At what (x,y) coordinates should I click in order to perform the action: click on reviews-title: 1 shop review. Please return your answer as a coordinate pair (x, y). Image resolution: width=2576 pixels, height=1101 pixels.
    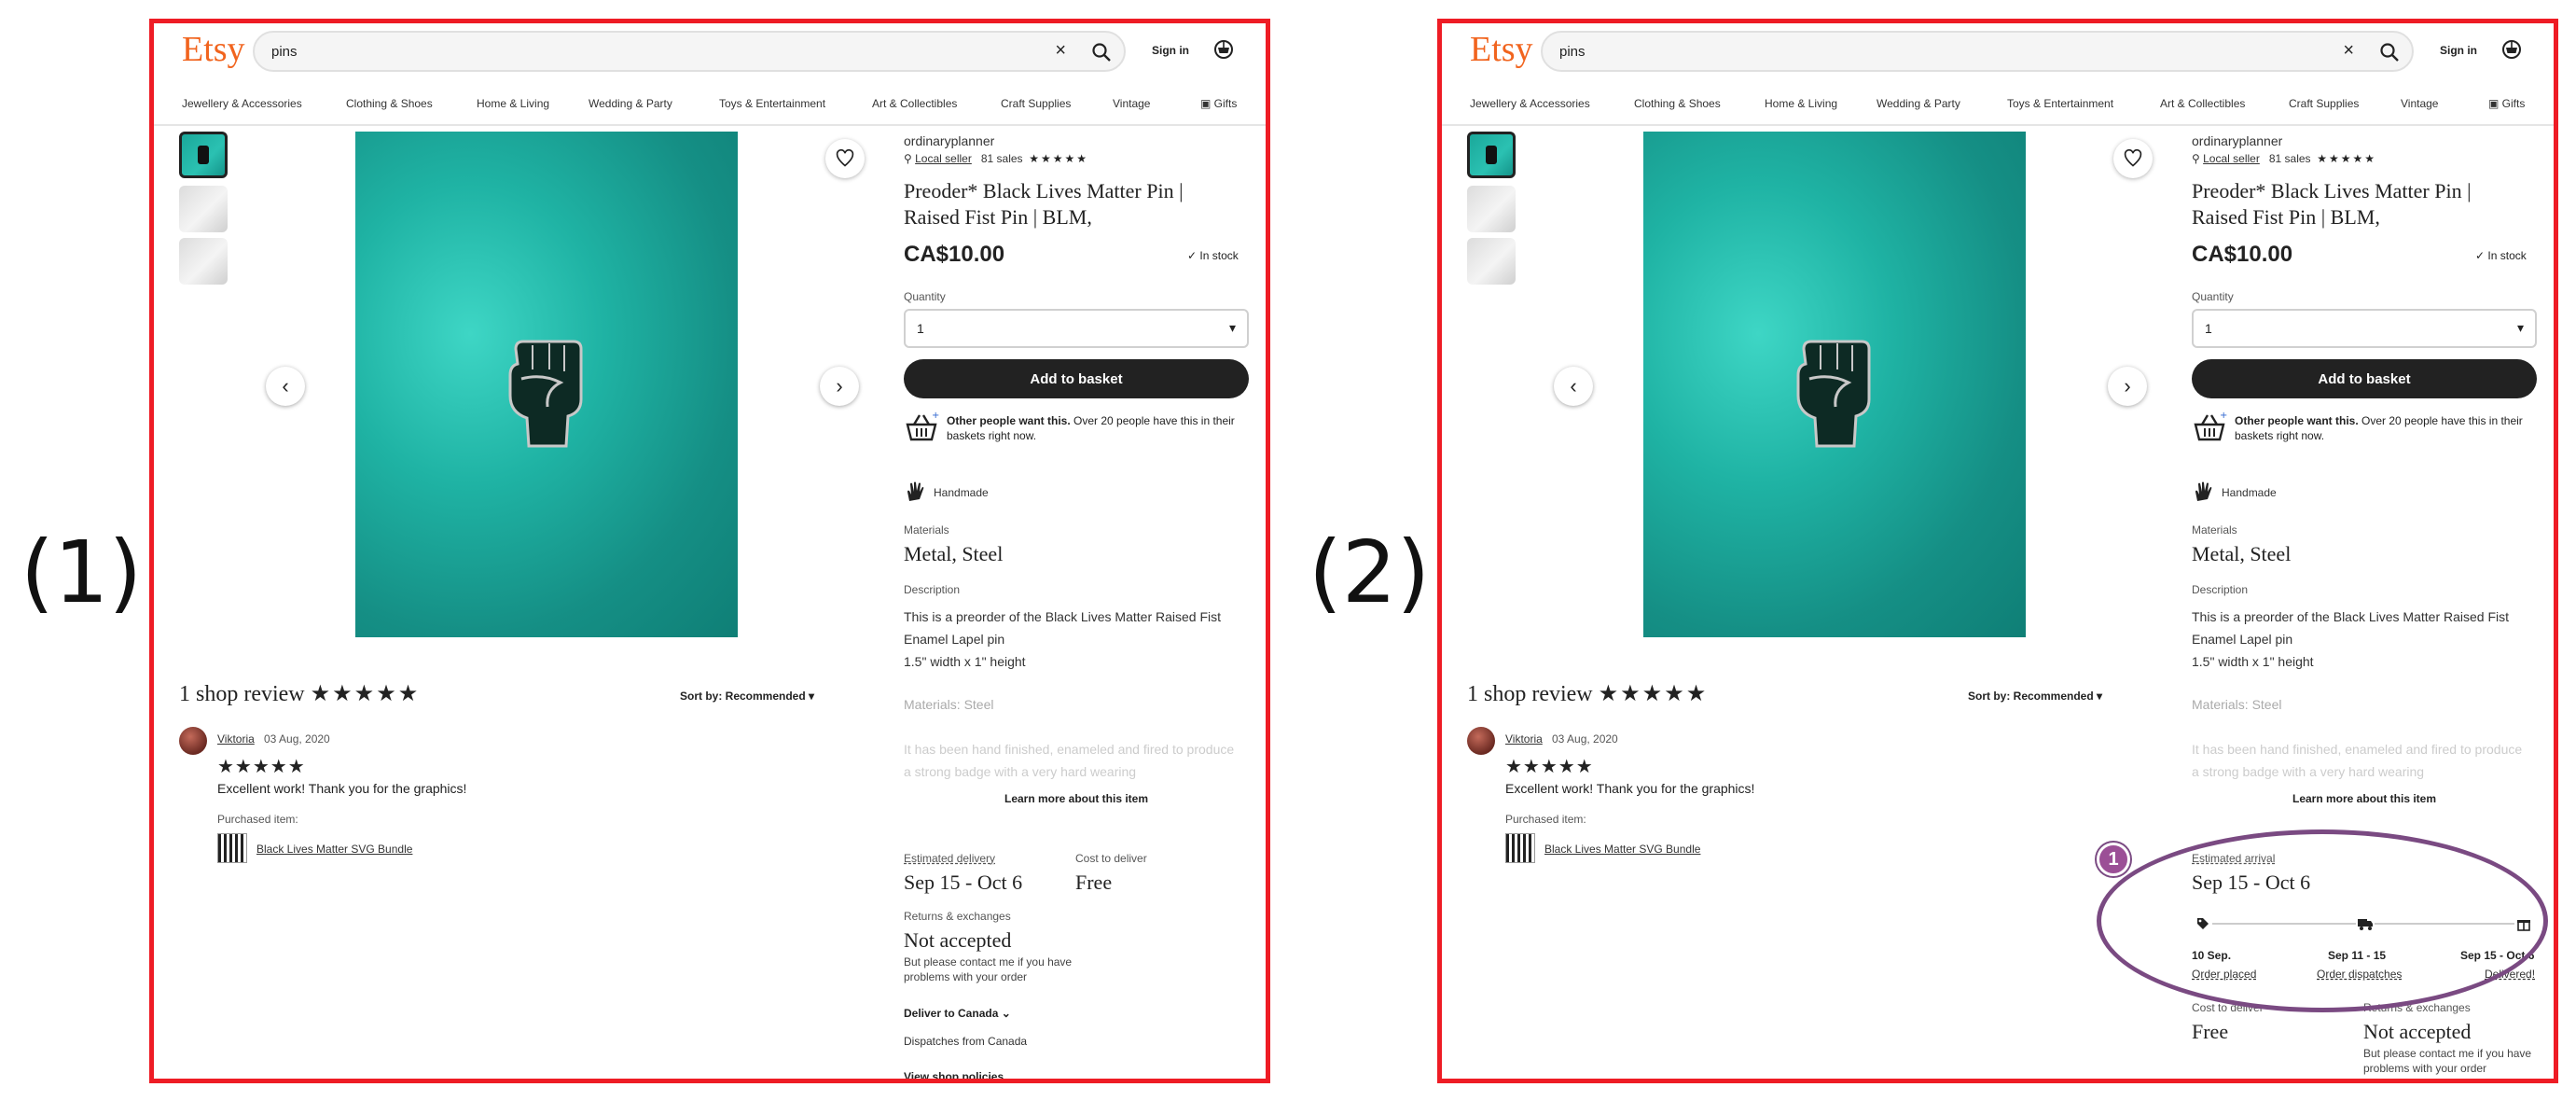
    Looking at the image, I should click on (242, 694).